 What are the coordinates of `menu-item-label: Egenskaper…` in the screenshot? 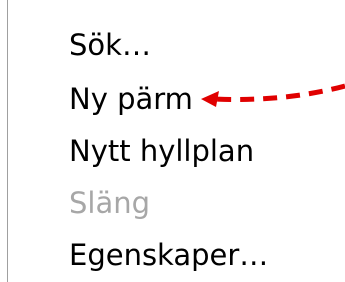 It's located at (169, 255).